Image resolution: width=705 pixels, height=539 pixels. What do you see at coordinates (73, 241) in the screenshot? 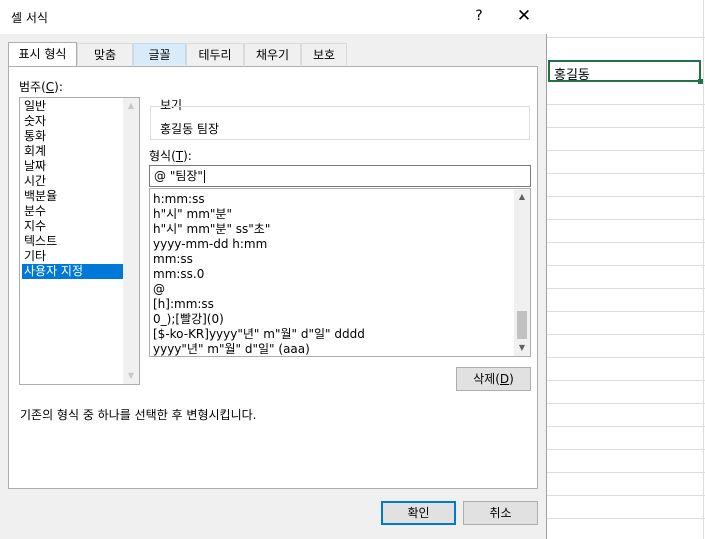
I see `category-item-text: 텍스트` at bounding box center [73, 241].